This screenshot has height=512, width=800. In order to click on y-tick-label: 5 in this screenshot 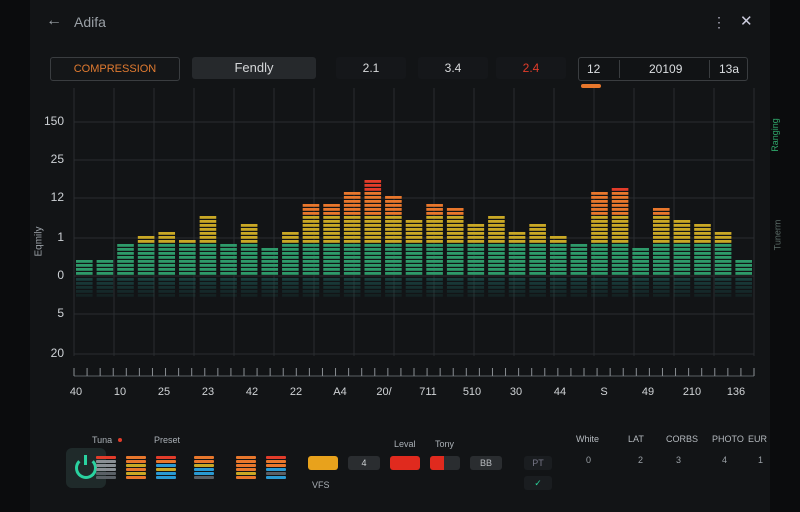, I will do `click(60, 313)`.